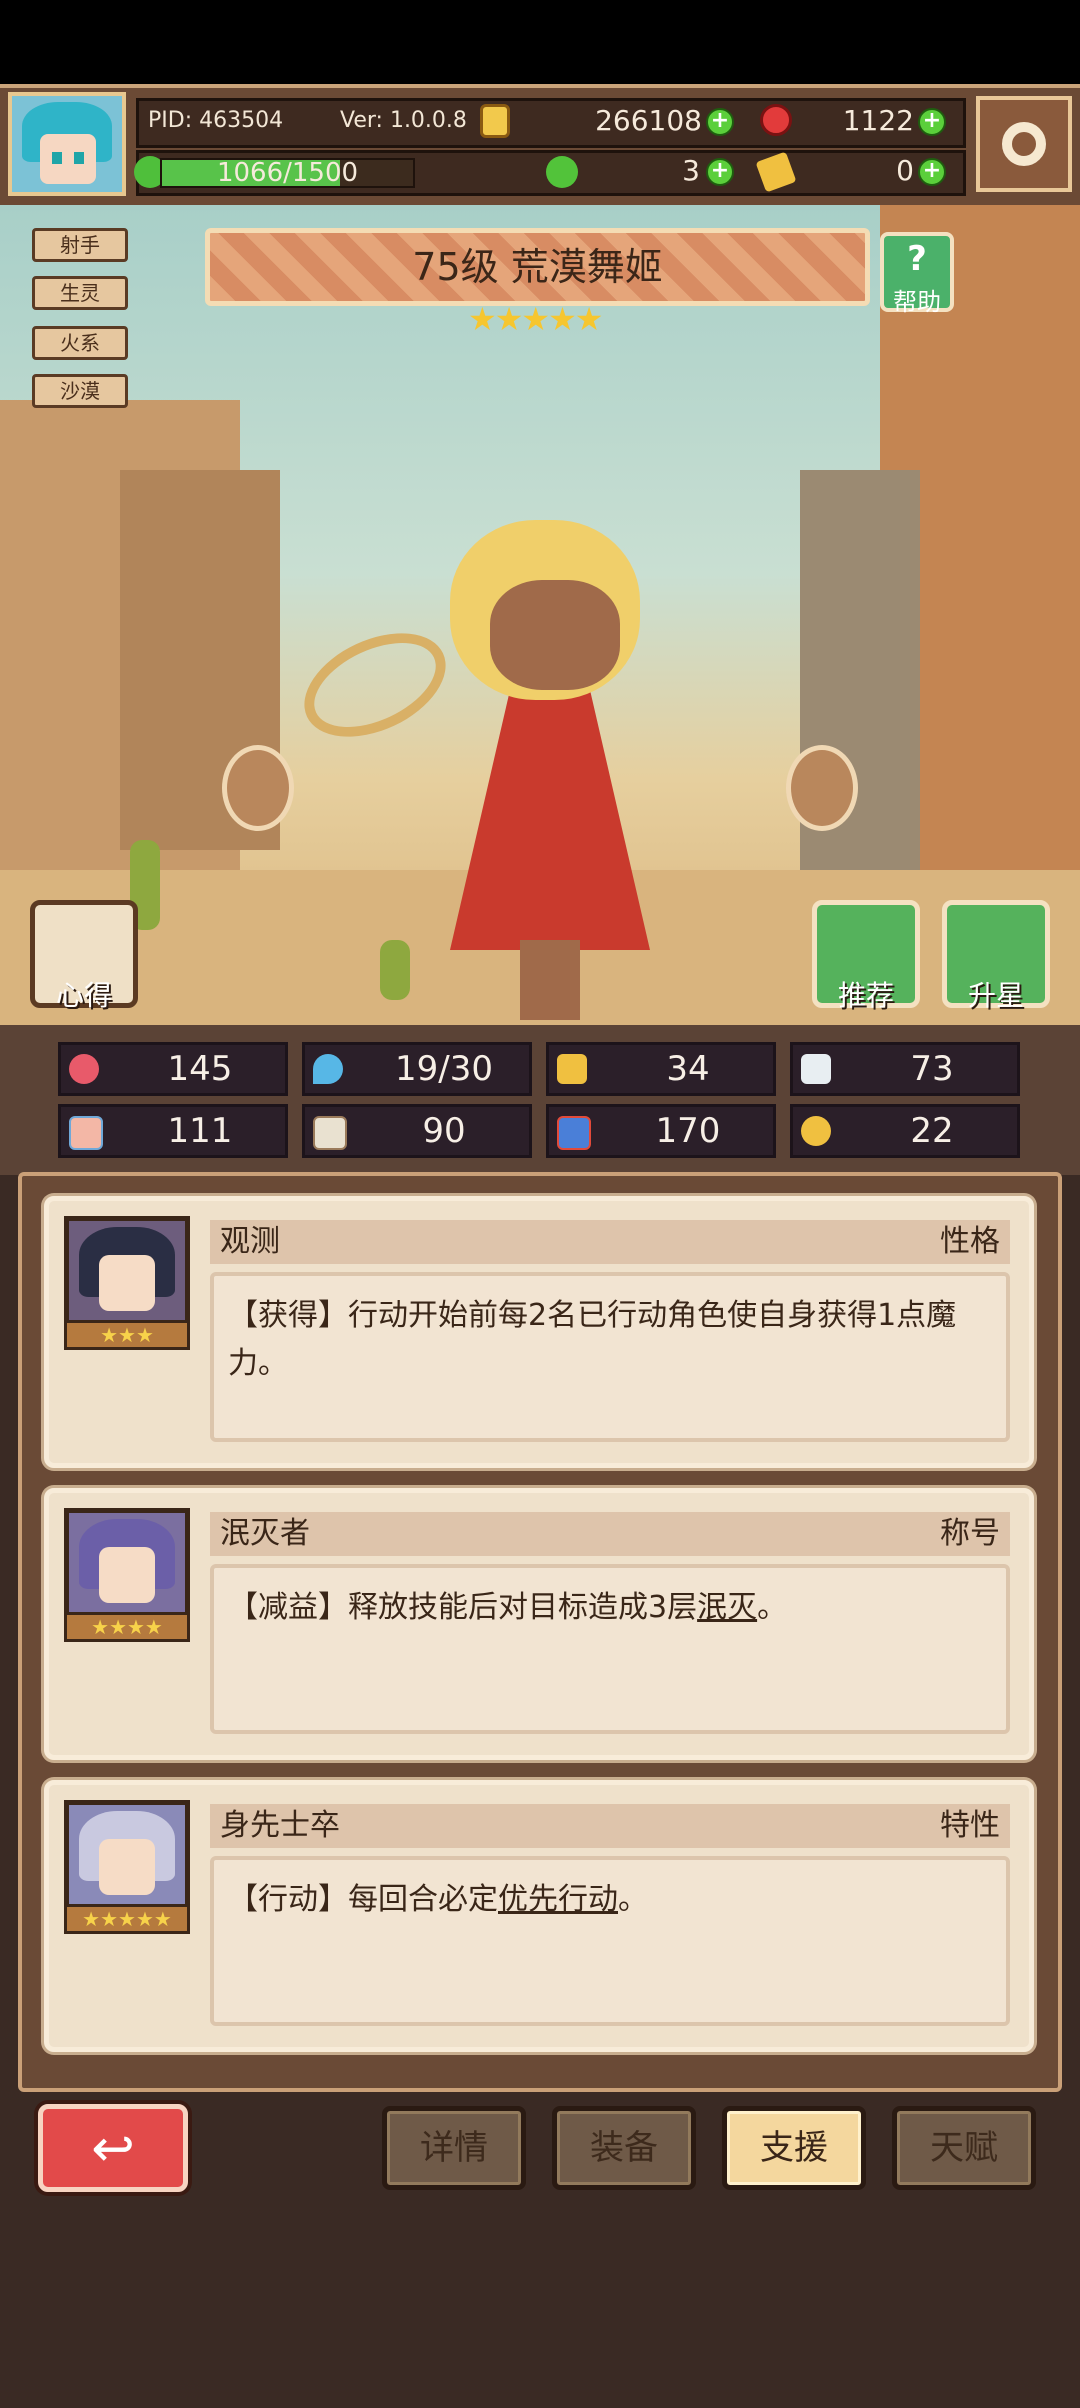 This screenshot has height=2408, width=1080. Describe the element at coordinates (127, 1919) in the screenshot. I see `support-stars: ★★★★★` at that location.